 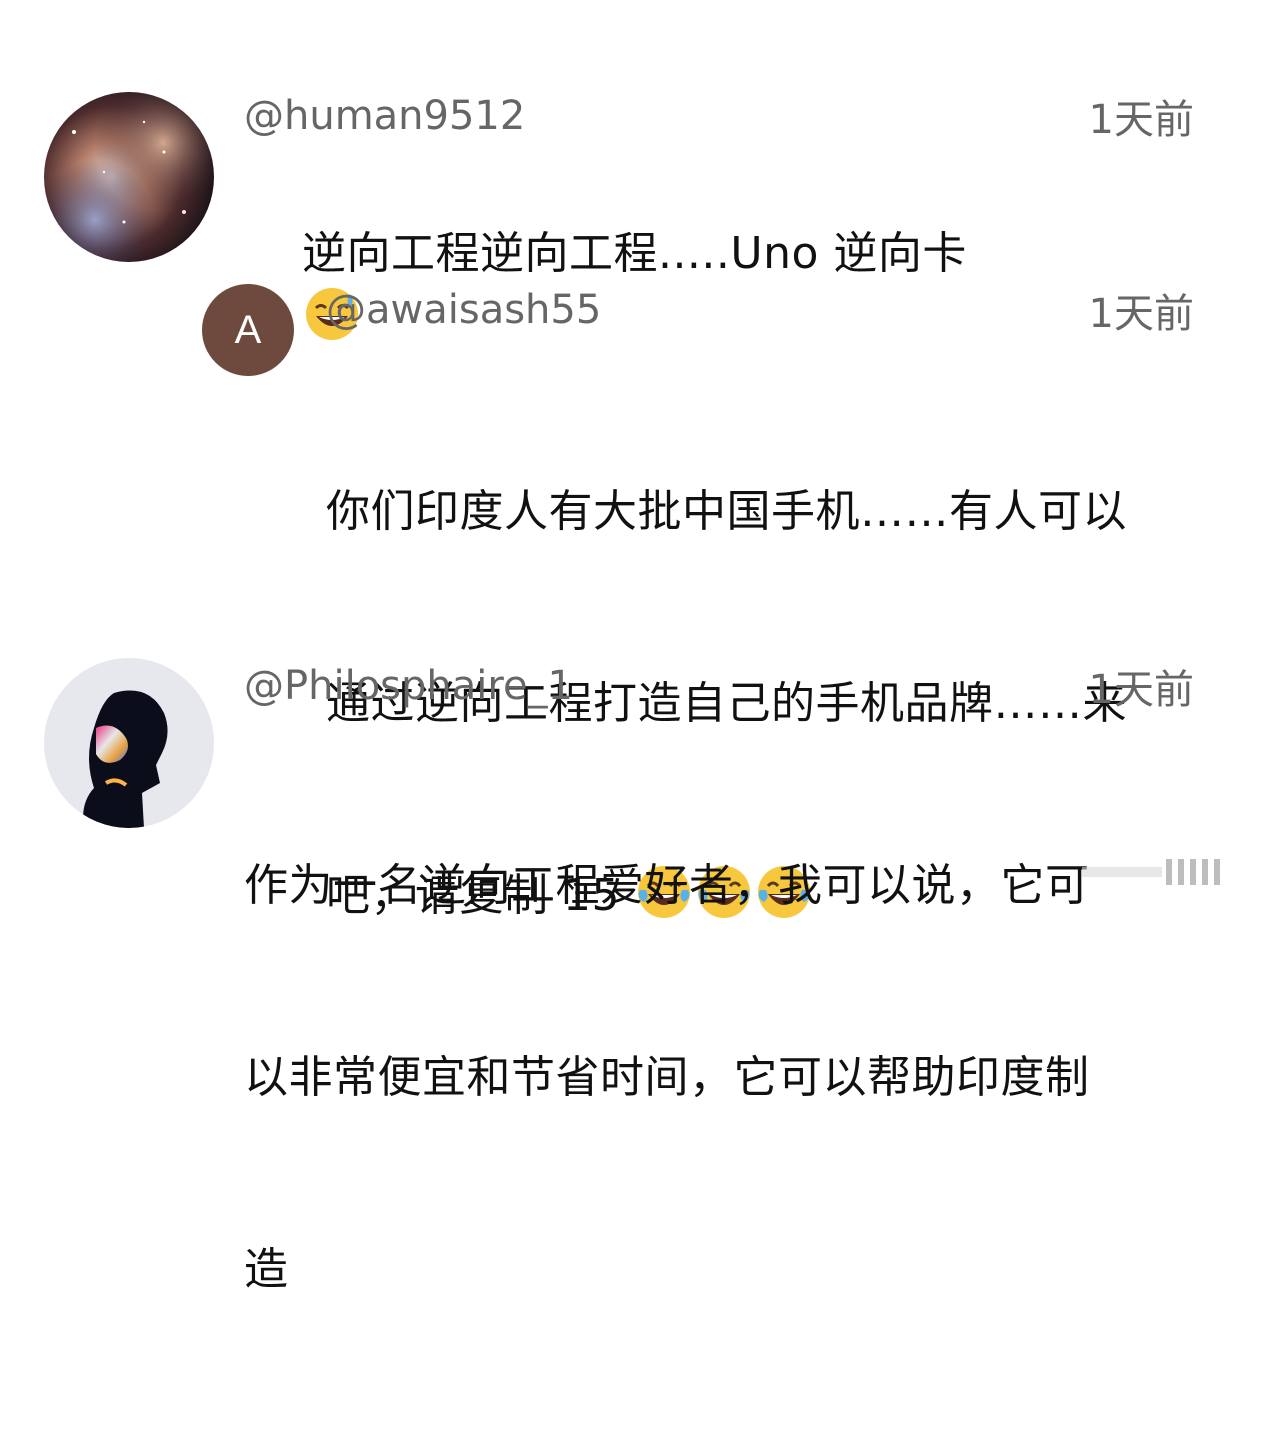 I want to click on nebula-avatar-image, so click(x=129, y=177).